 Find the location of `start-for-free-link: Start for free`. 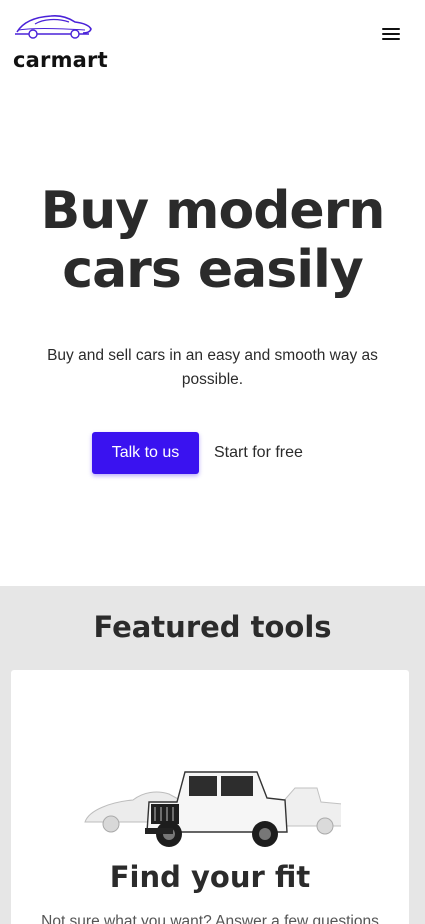

start-for-free-link: Start for free is located at coordinates (258, 453).